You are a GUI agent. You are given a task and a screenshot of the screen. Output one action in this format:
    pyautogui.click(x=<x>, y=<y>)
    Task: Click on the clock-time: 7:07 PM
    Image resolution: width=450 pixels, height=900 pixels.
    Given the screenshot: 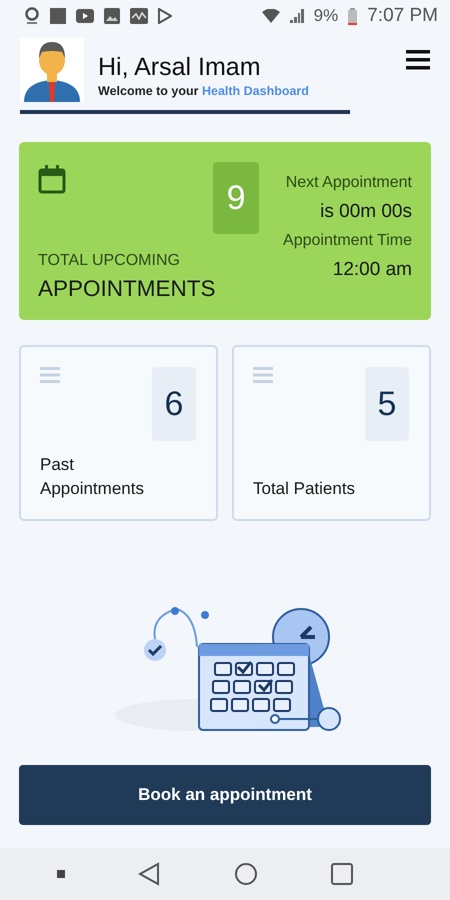 What is the action you would take?
    pyautogui.click(x=402, y=16)
    